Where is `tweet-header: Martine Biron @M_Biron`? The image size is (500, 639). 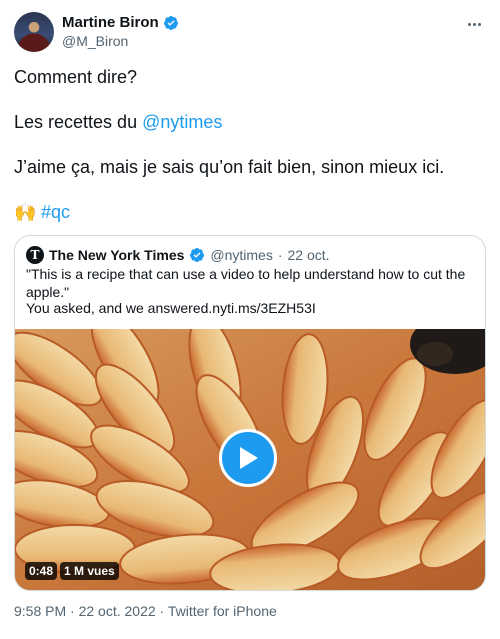
tweet-header: Martine Biron @M_Biron is located at coordinates (250, 32).